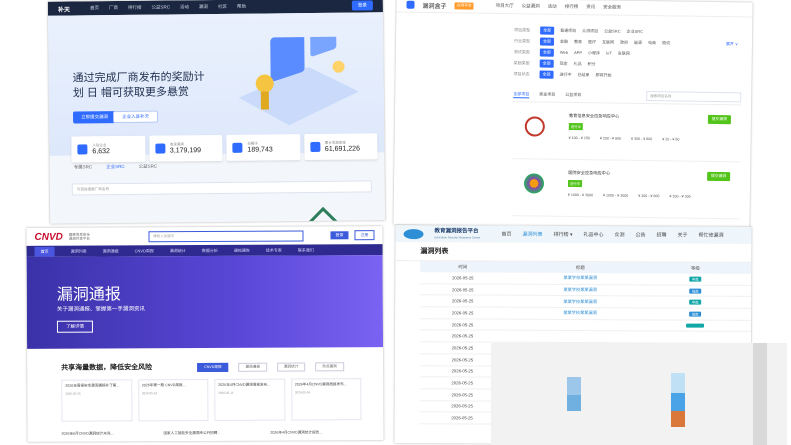  I want to click on report-card: 2026年4月CNVD漏洞周报发布... 2026-05-11, so click(249, 399).